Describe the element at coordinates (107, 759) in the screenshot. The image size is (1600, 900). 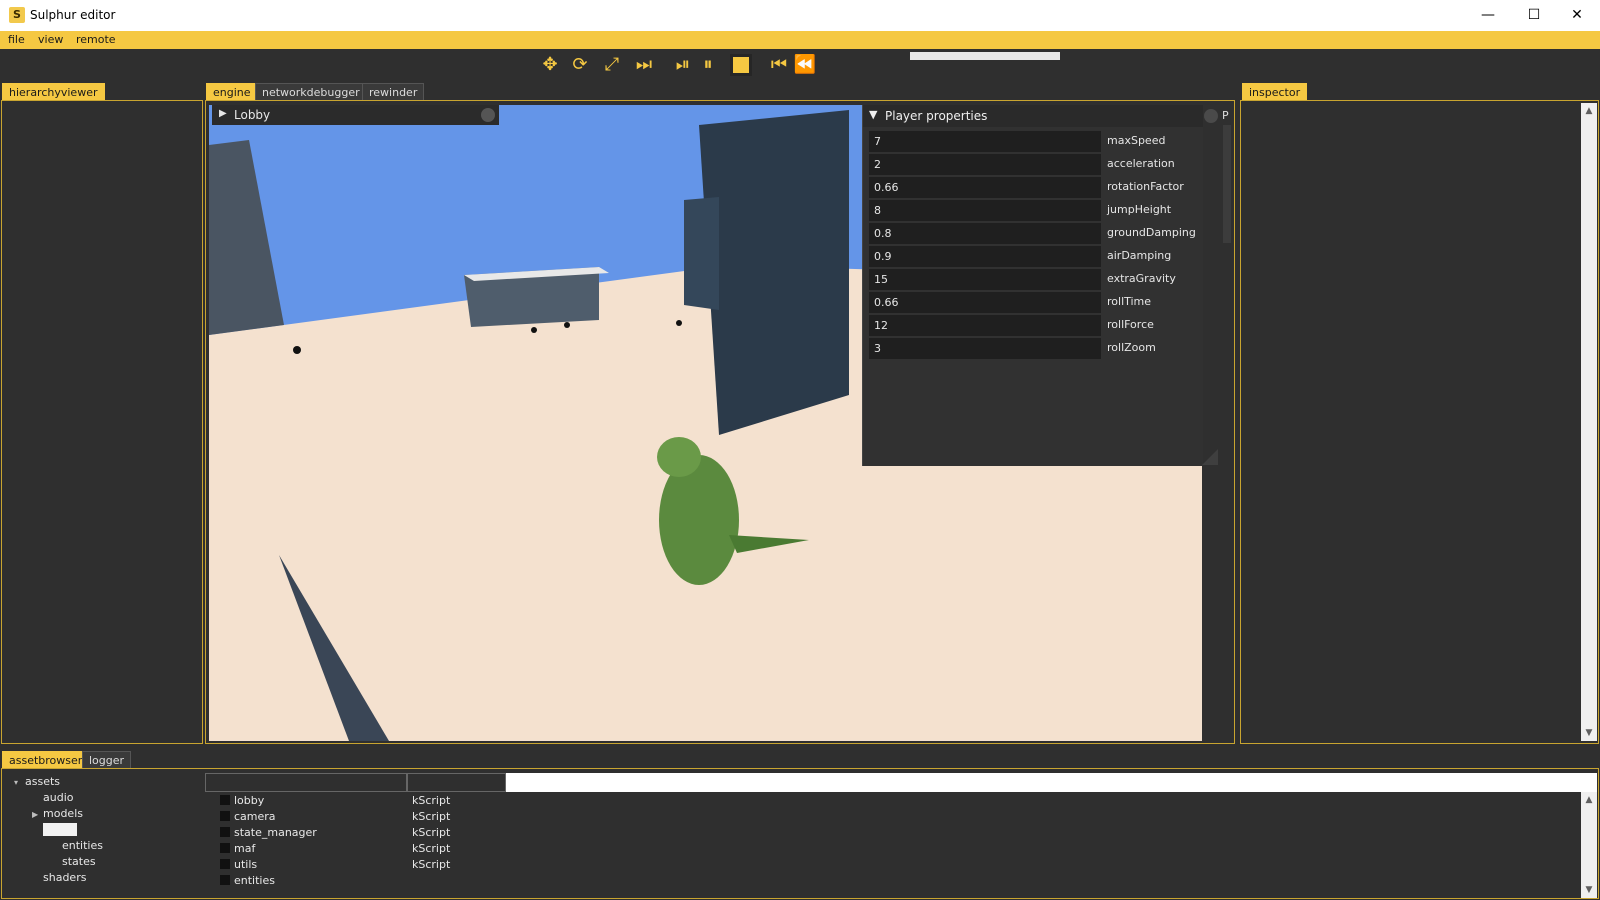
I see `tab-logger: logger` at that location.